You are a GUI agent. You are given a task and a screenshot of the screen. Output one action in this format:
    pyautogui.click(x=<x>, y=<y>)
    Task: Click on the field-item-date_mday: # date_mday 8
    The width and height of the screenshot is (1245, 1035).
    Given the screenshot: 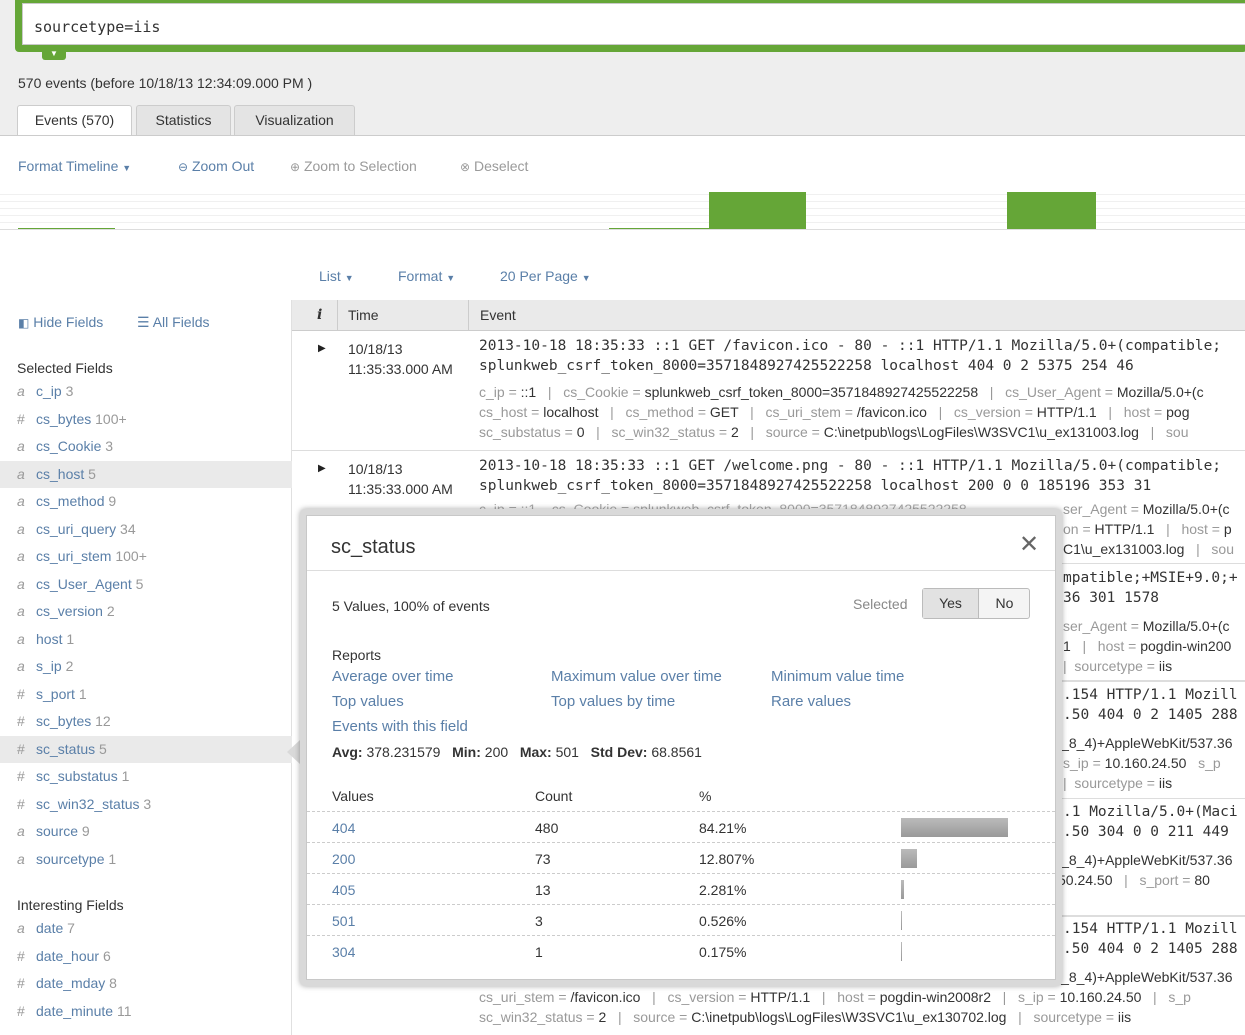 What is the action you would take?
    pyautogui.click(x=146, y=983)
    